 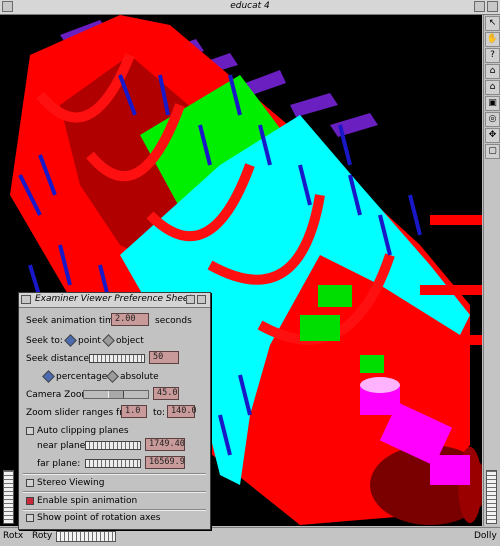 What do you see at coordinates (130, 341) in the screenshot?
I see `seek-to-object-label: object` at bounding box center [130, 341].